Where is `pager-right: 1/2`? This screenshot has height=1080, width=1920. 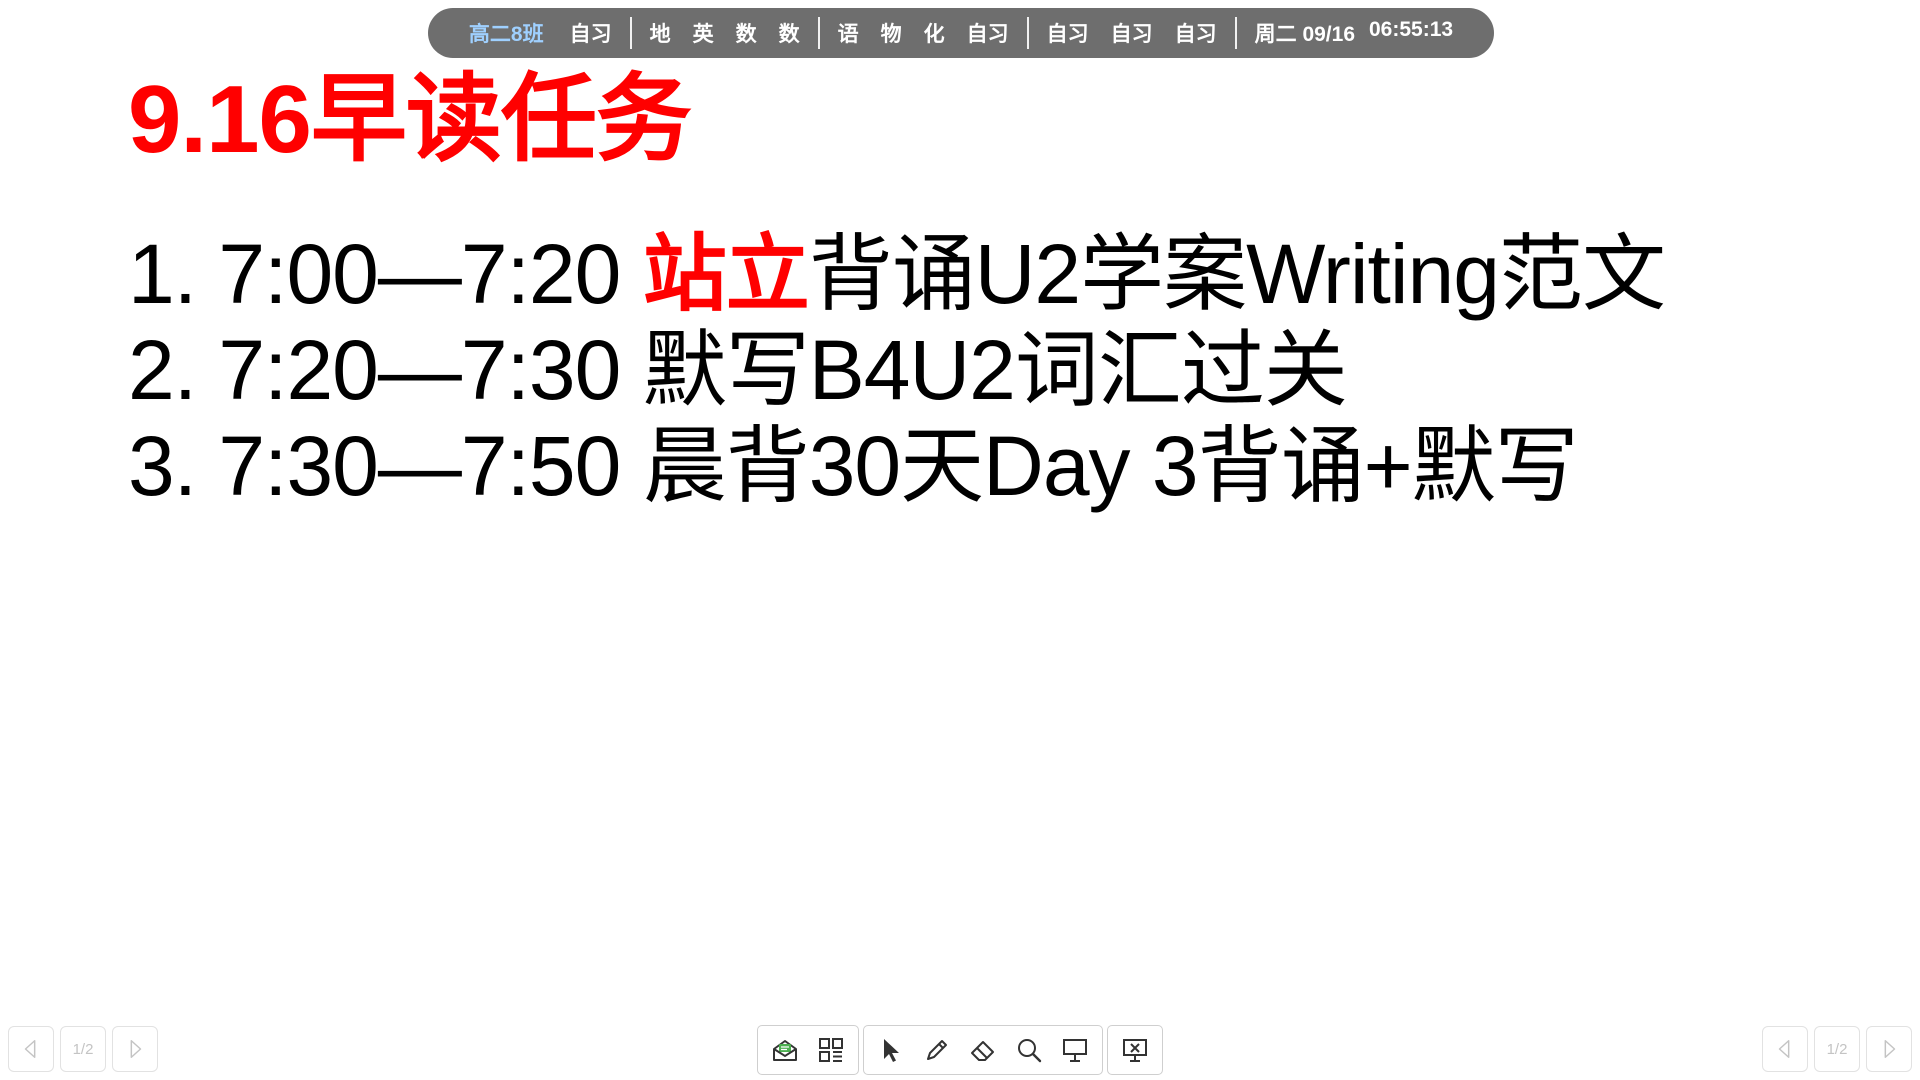
pager-right: 1/2 is located at coordinates (1837, 1049).